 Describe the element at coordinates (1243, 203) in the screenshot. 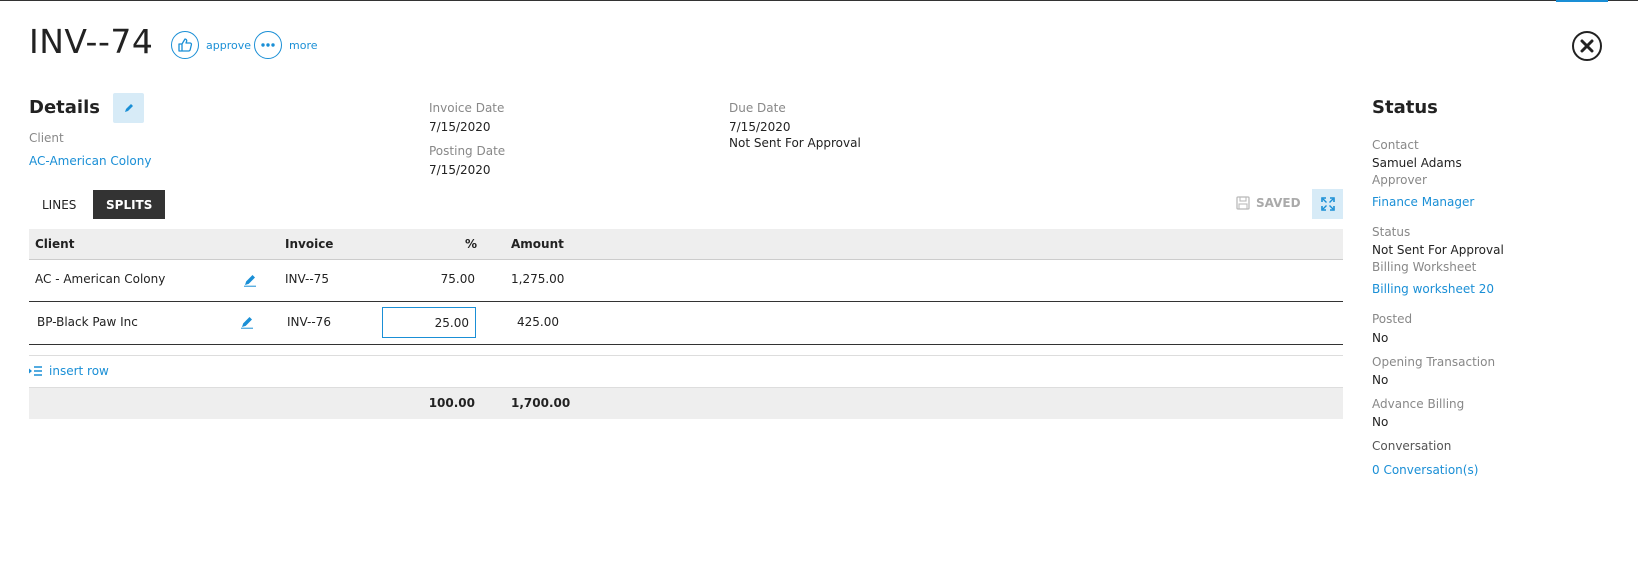

I see `save-disk-icon` at that location.